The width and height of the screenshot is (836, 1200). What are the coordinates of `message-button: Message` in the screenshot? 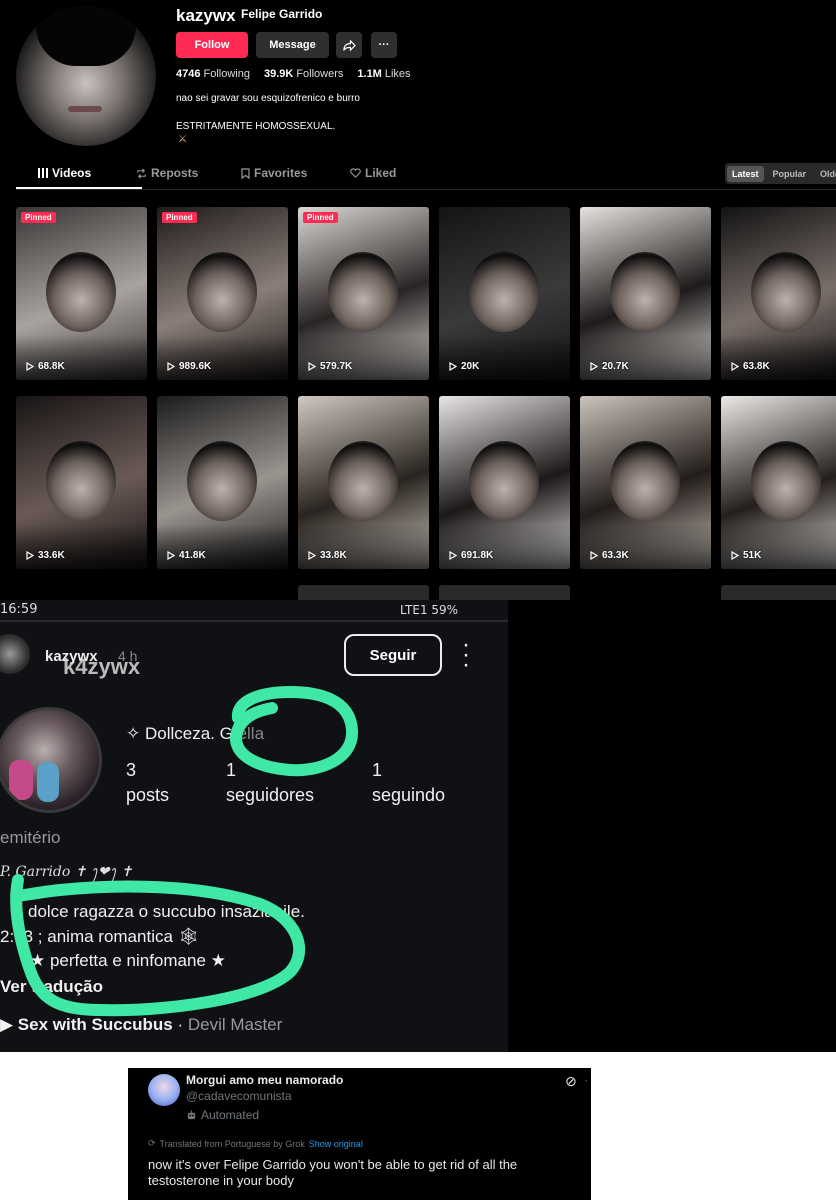 It's located at (292, 45).